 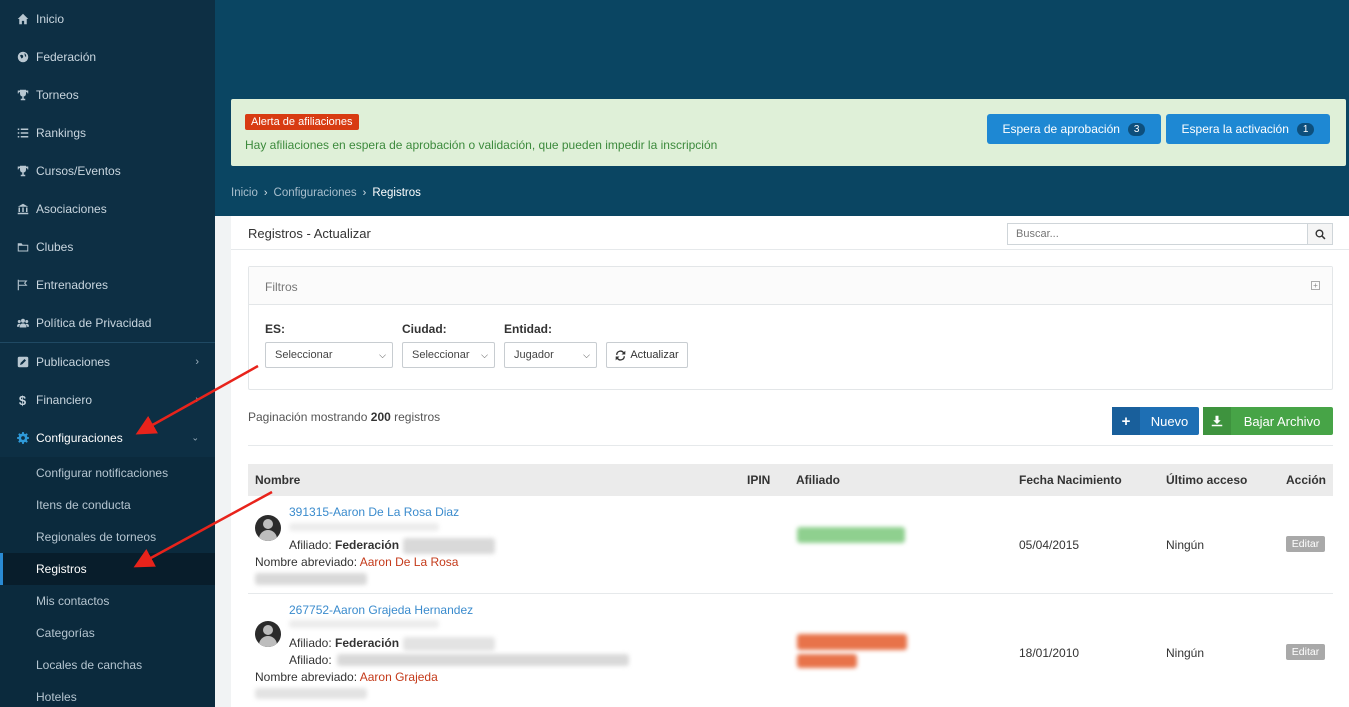 What do you see at coordinates (61, 133) in the screenshot?
I see `sidebar-item-label: Rankings` at bounding box center [61, 133].